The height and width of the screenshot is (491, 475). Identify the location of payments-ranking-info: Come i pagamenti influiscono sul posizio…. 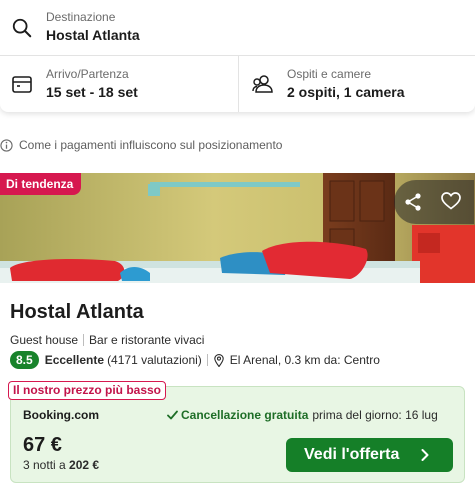
(141, 145).